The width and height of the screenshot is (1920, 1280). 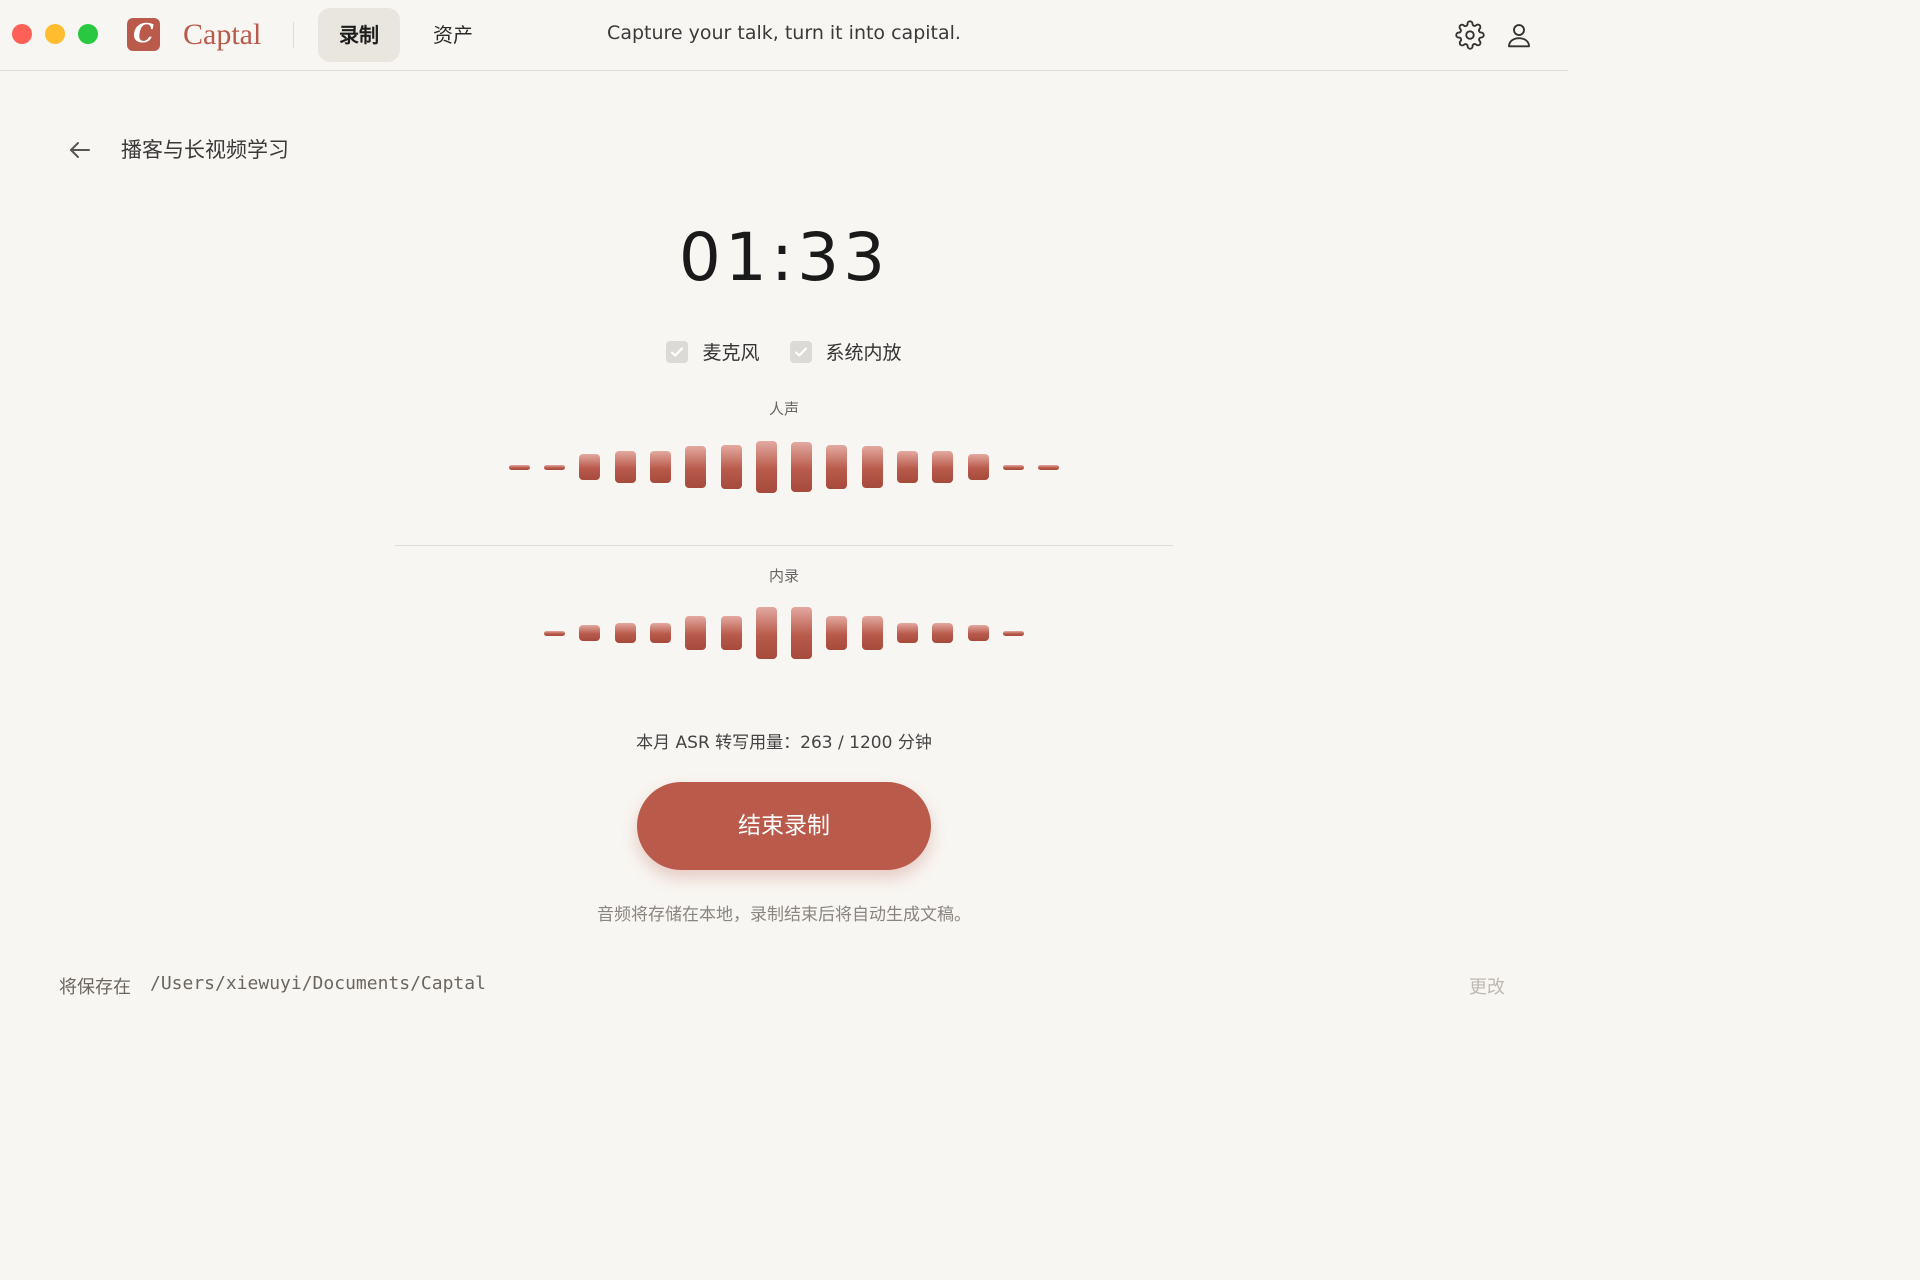 I want to click on microphone-label: 麦克风, so click(x=731, y=353).